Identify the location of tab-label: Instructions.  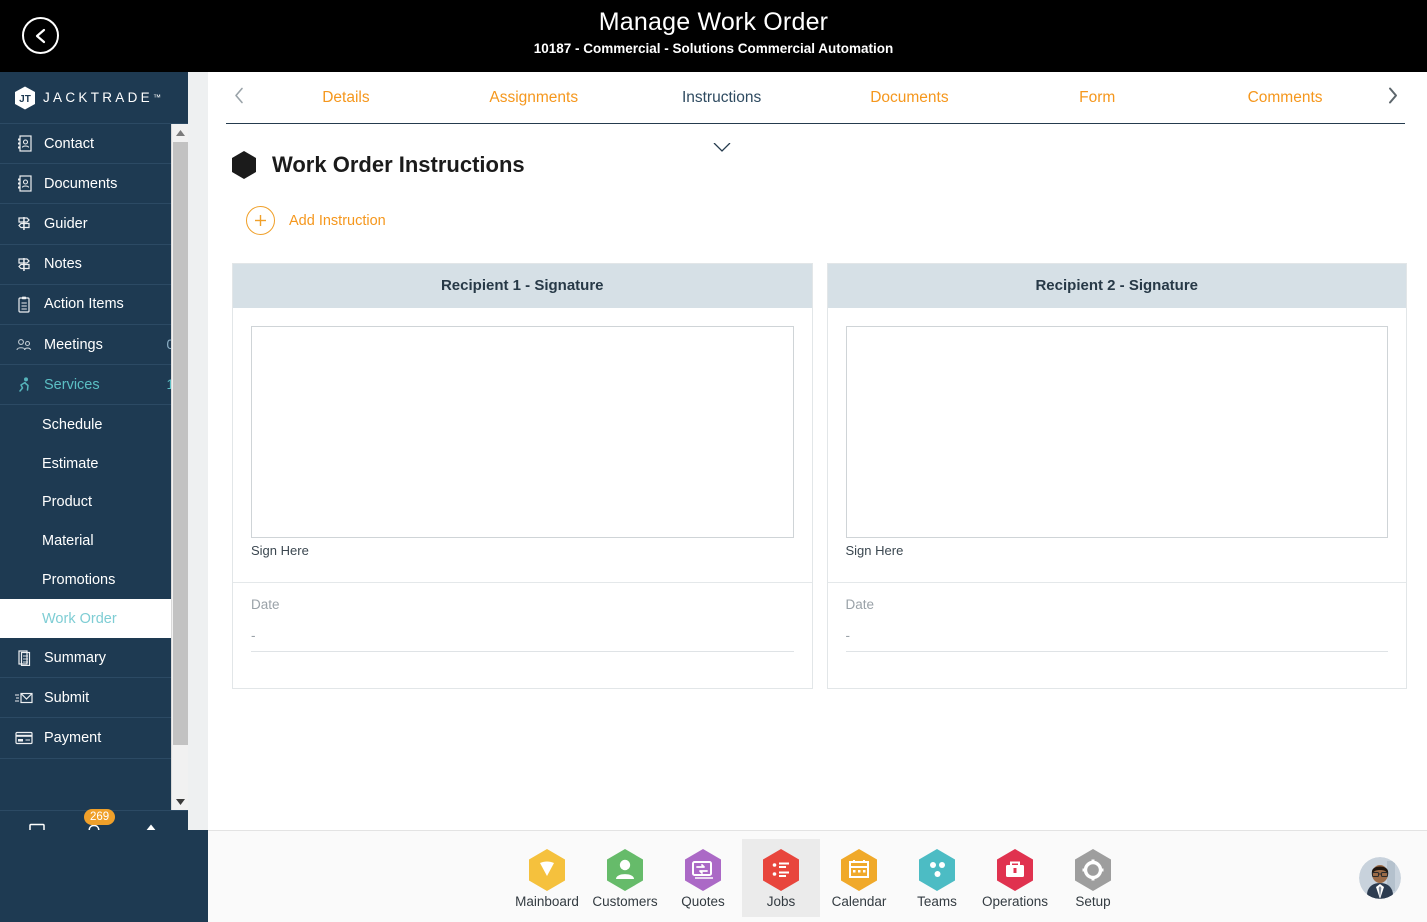
(721, 97).